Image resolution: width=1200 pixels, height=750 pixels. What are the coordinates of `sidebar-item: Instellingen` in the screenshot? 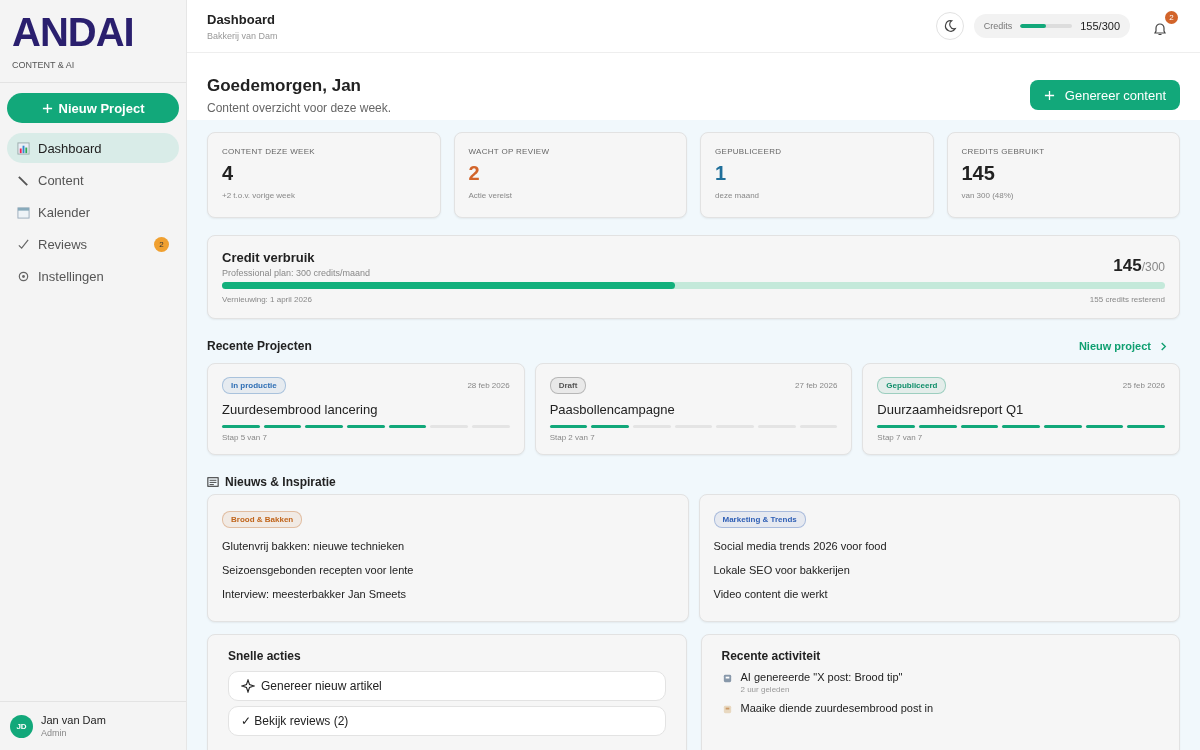 It's located at (93, 276).